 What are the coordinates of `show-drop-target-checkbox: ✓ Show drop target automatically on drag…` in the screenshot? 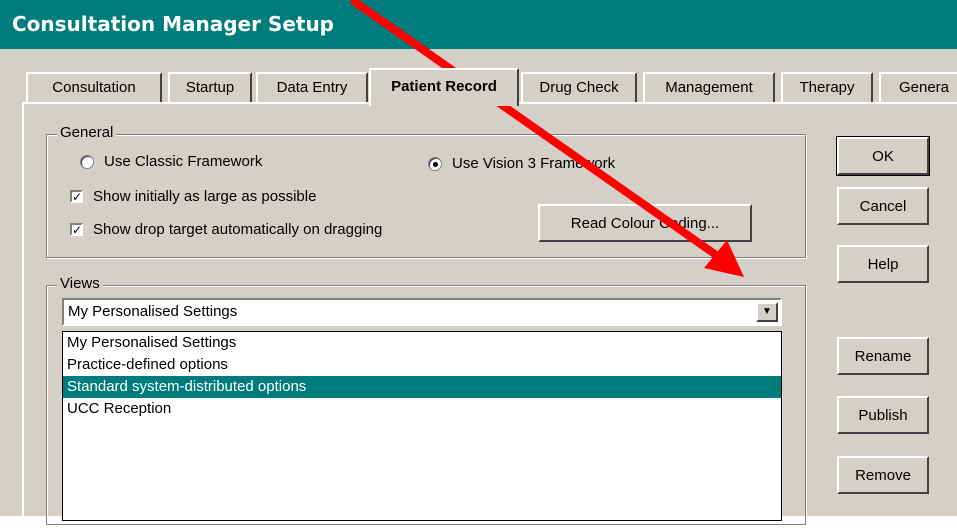 It's located at (226, 229).